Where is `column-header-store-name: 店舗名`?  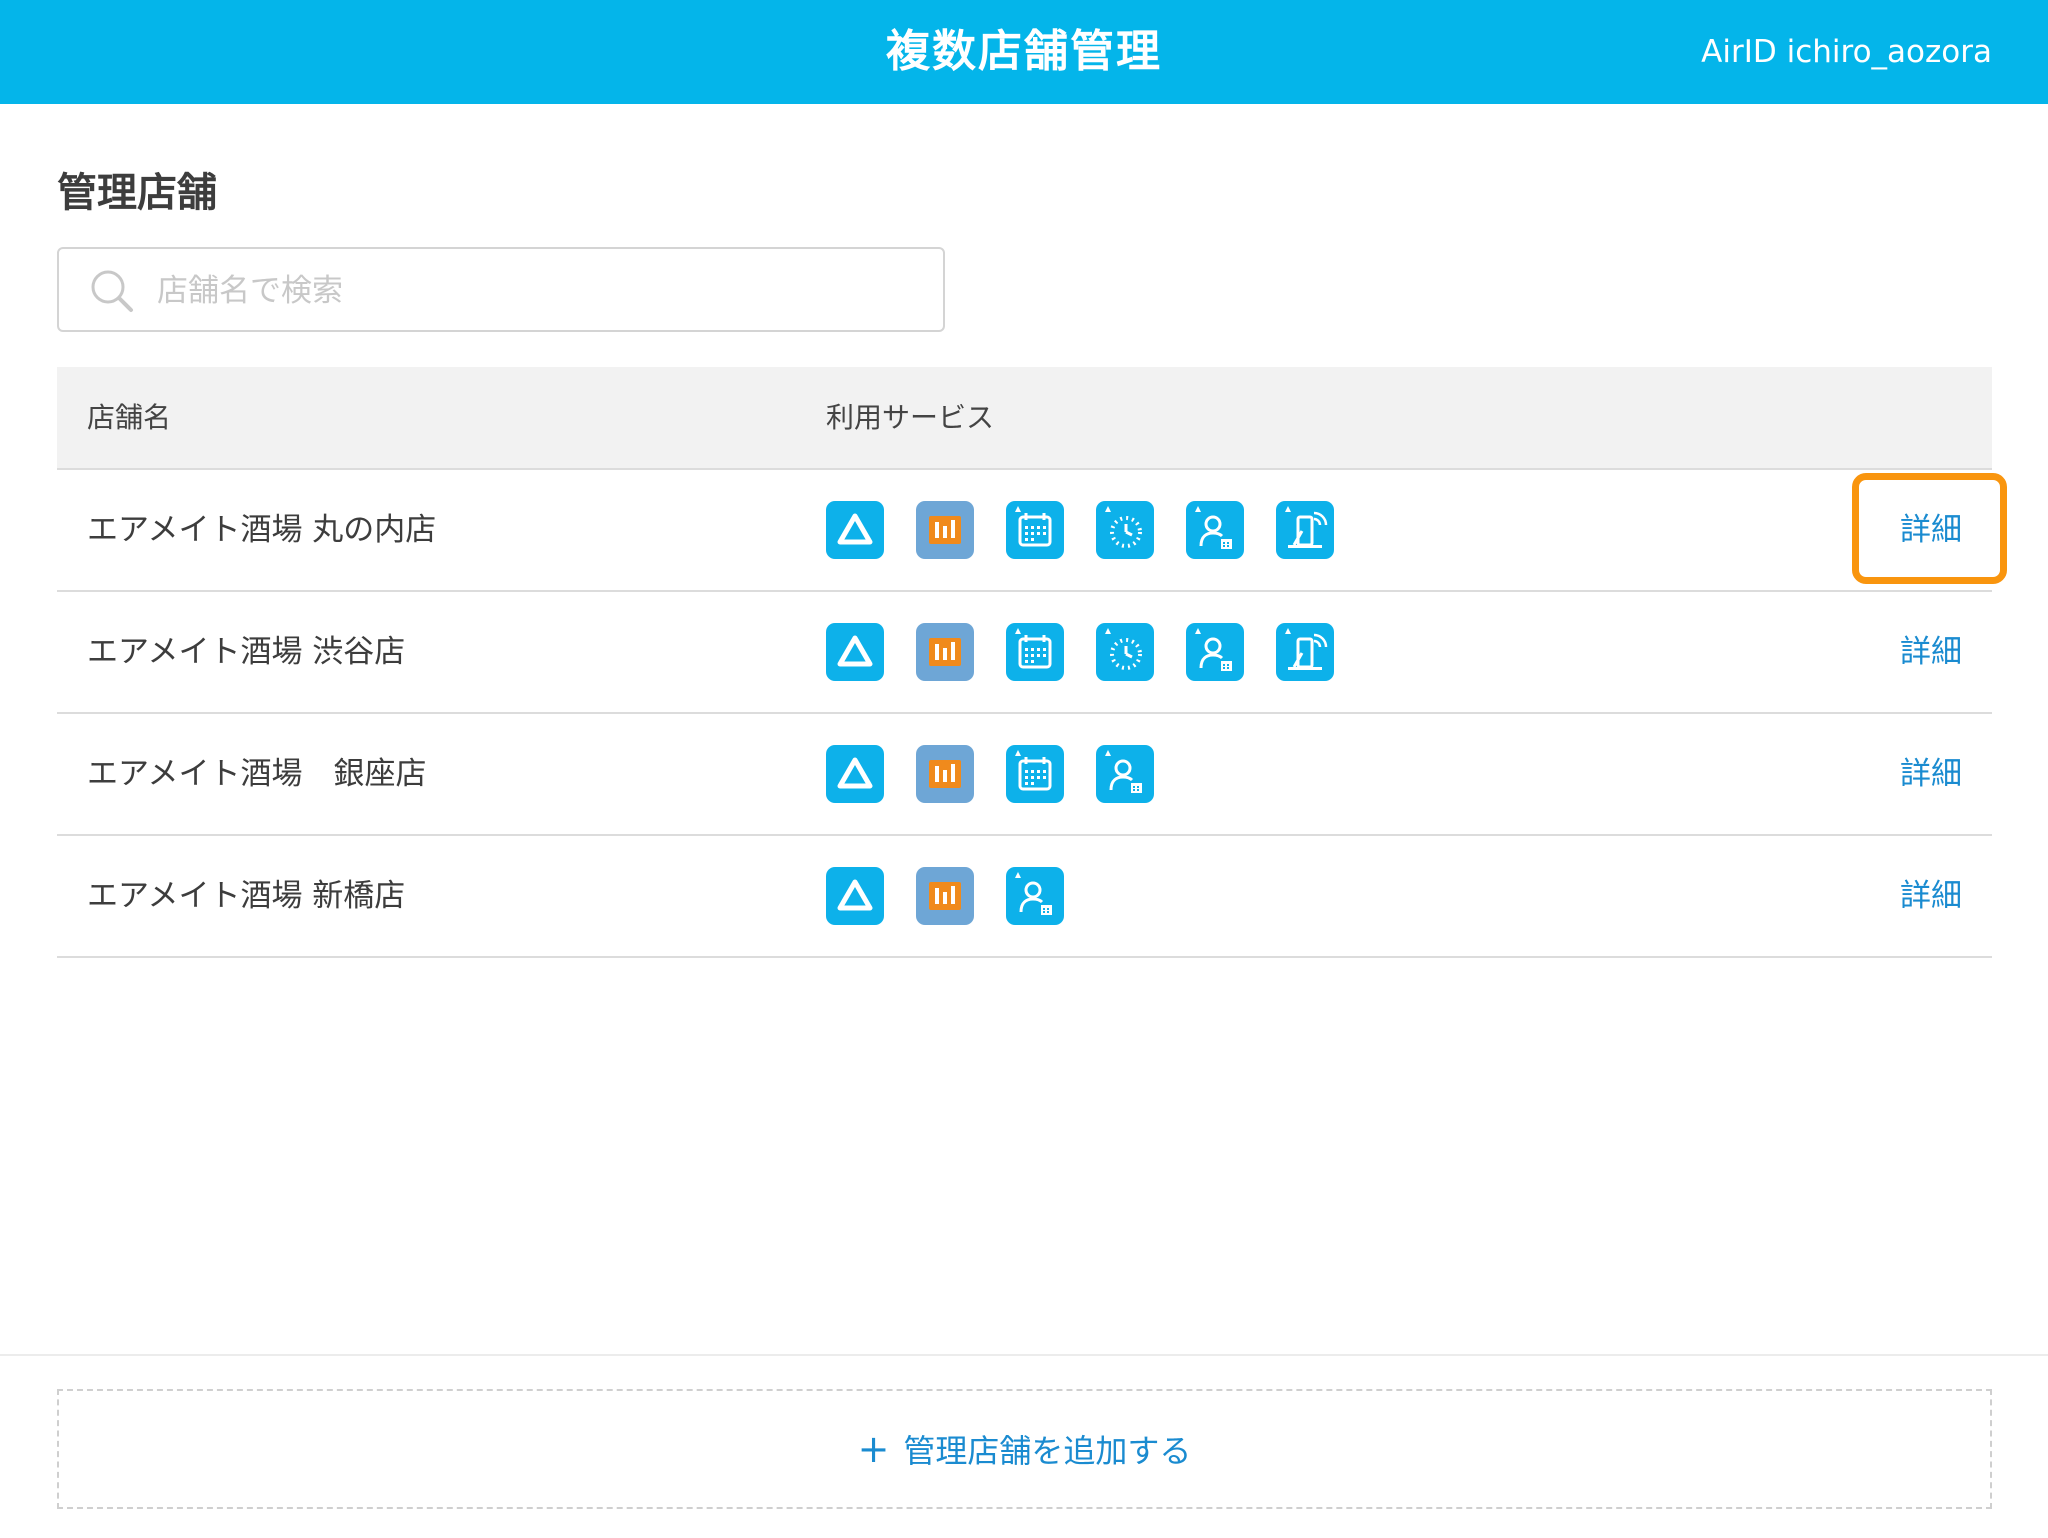
column-header-store-name: 店舗名 is located at coordinates (129, 417).